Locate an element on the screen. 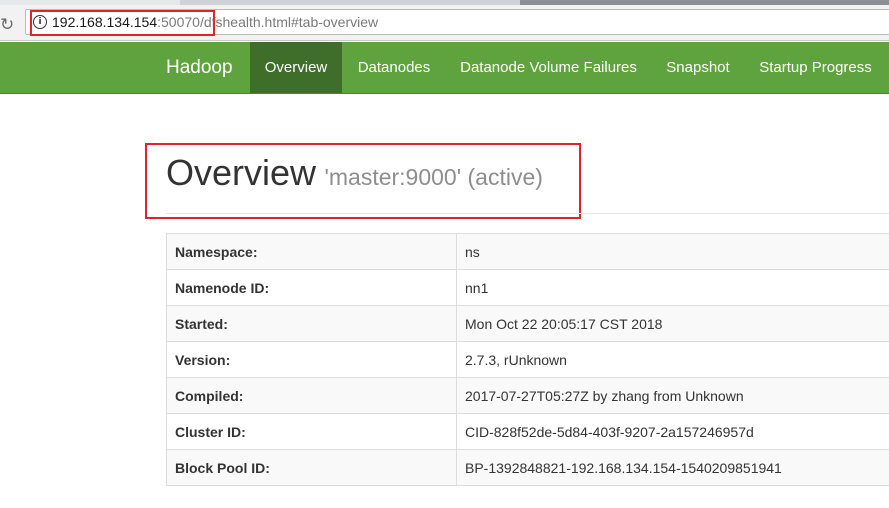  nav-tab-overview: Overview is located at coordinates (296, 67).